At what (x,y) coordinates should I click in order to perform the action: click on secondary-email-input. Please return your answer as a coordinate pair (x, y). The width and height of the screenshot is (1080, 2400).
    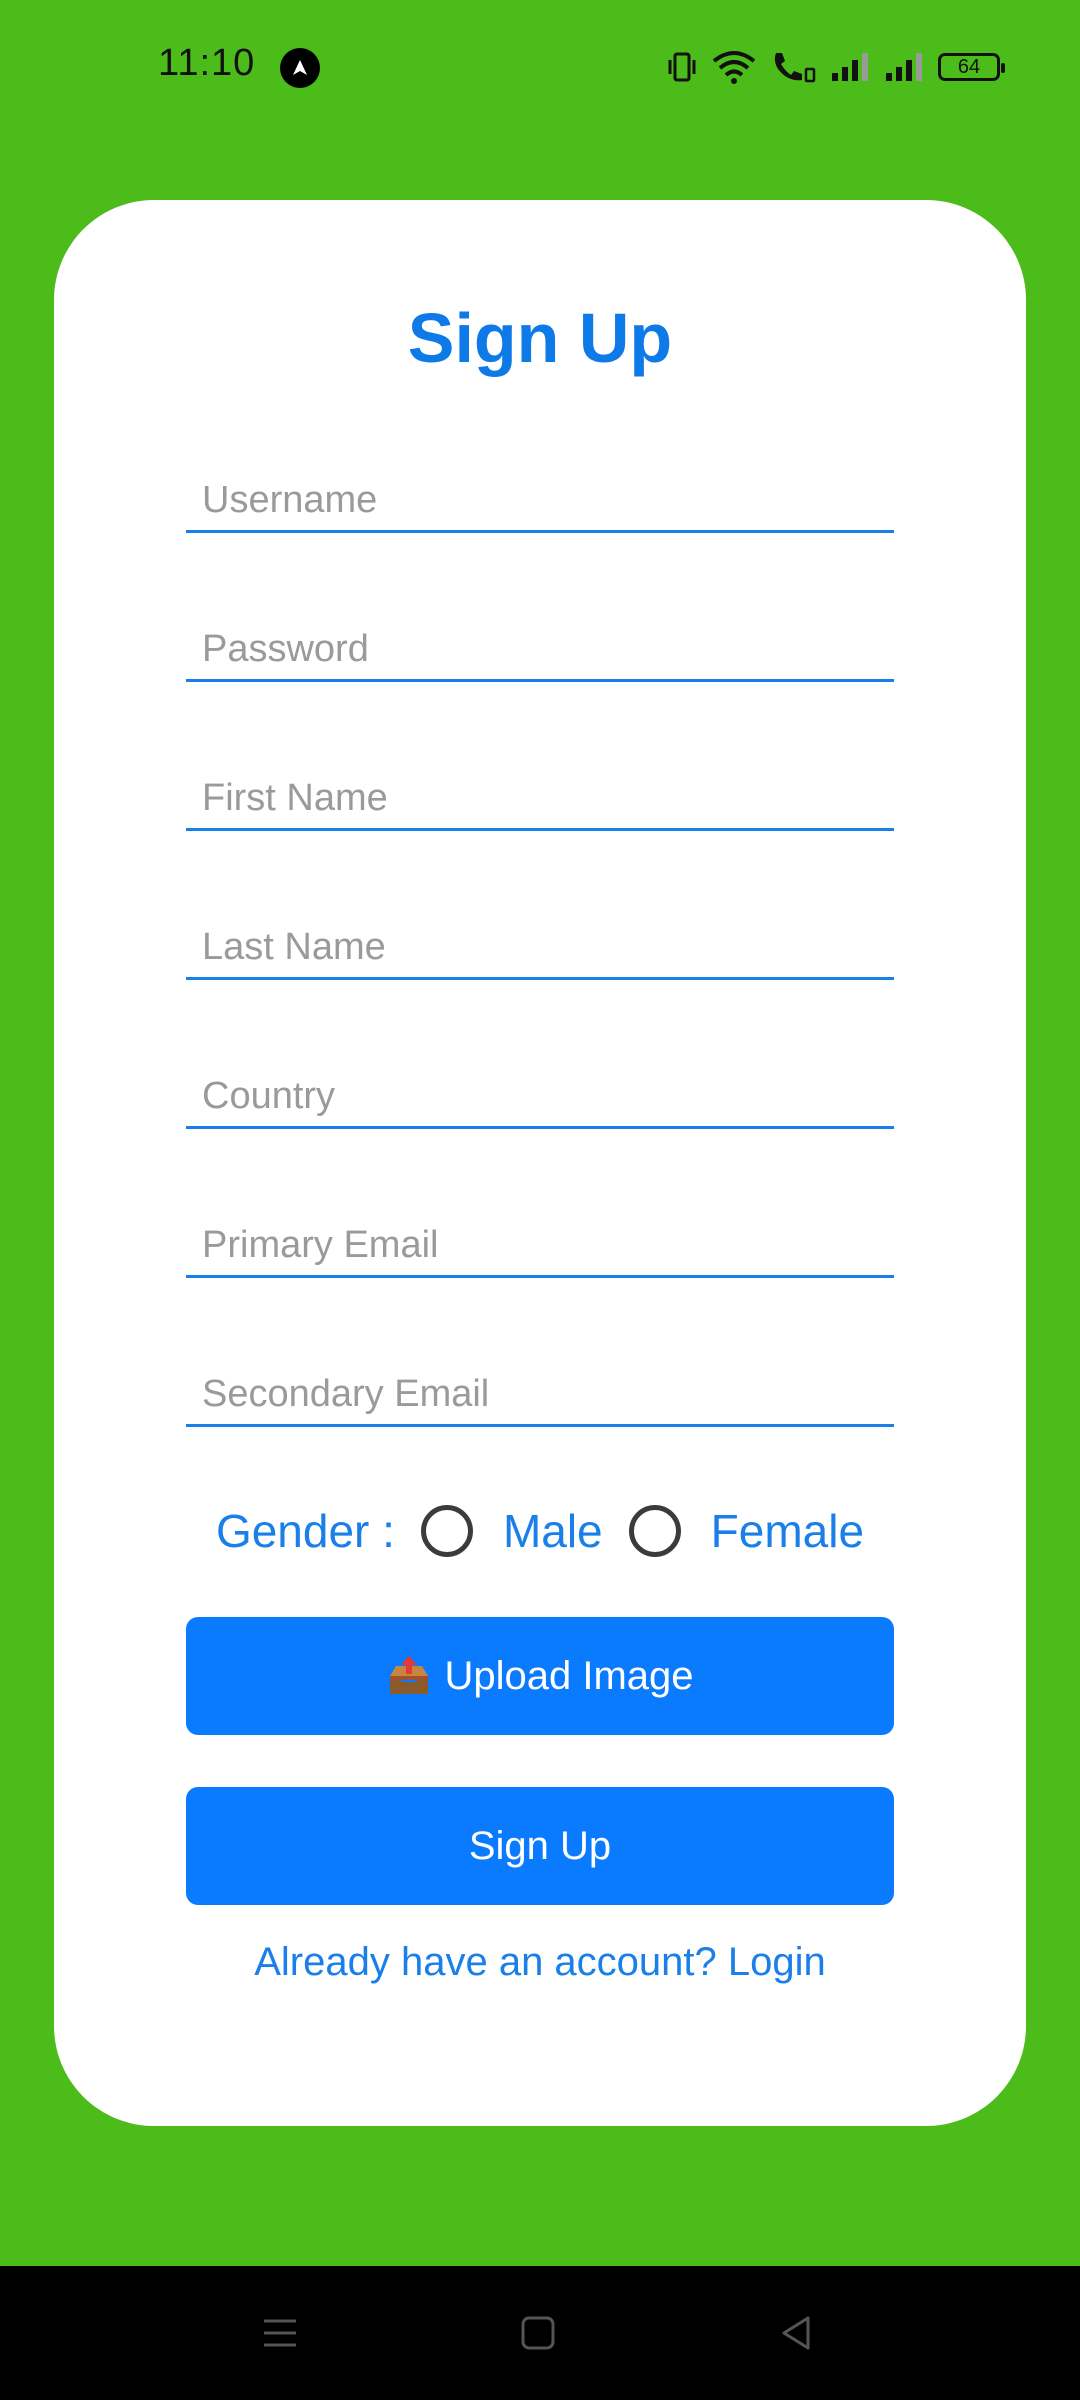
    Looking at the image, I should click on (540, 1394).